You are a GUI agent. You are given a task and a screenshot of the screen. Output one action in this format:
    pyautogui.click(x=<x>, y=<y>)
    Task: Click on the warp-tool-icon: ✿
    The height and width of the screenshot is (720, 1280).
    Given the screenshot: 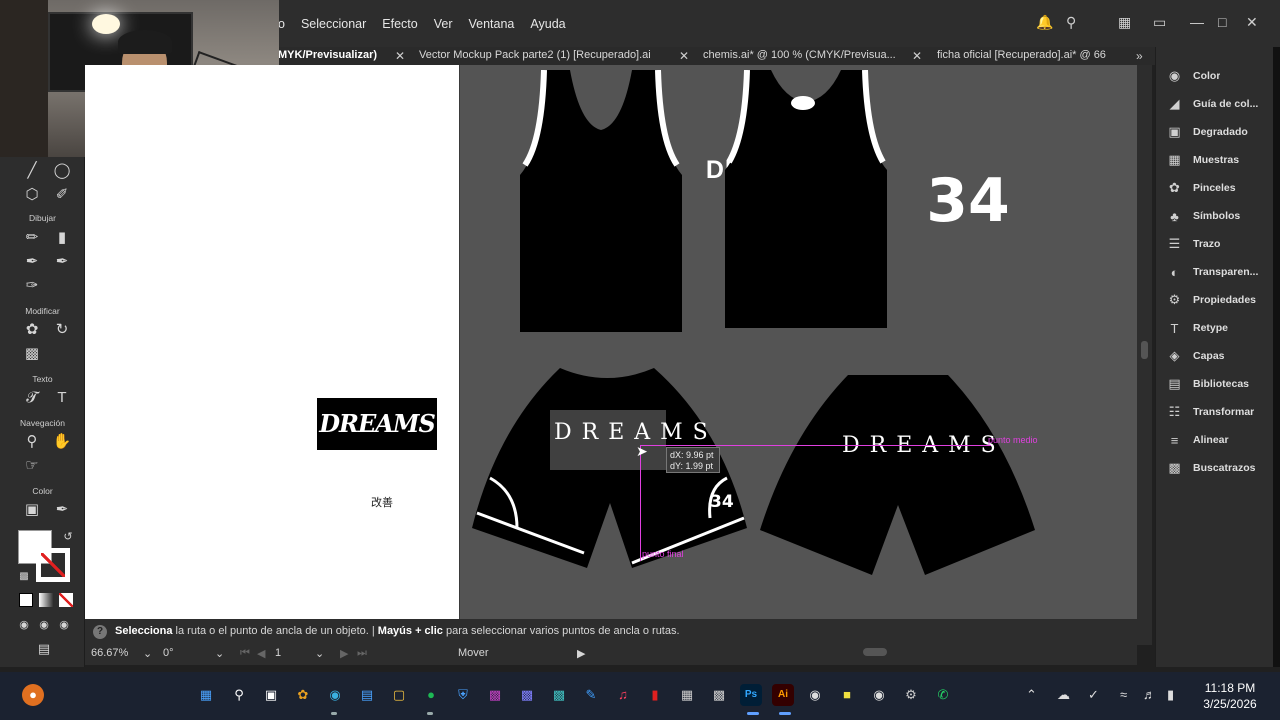 What is the action you would take?
    pyautogui.click(x=32, y=330)
    